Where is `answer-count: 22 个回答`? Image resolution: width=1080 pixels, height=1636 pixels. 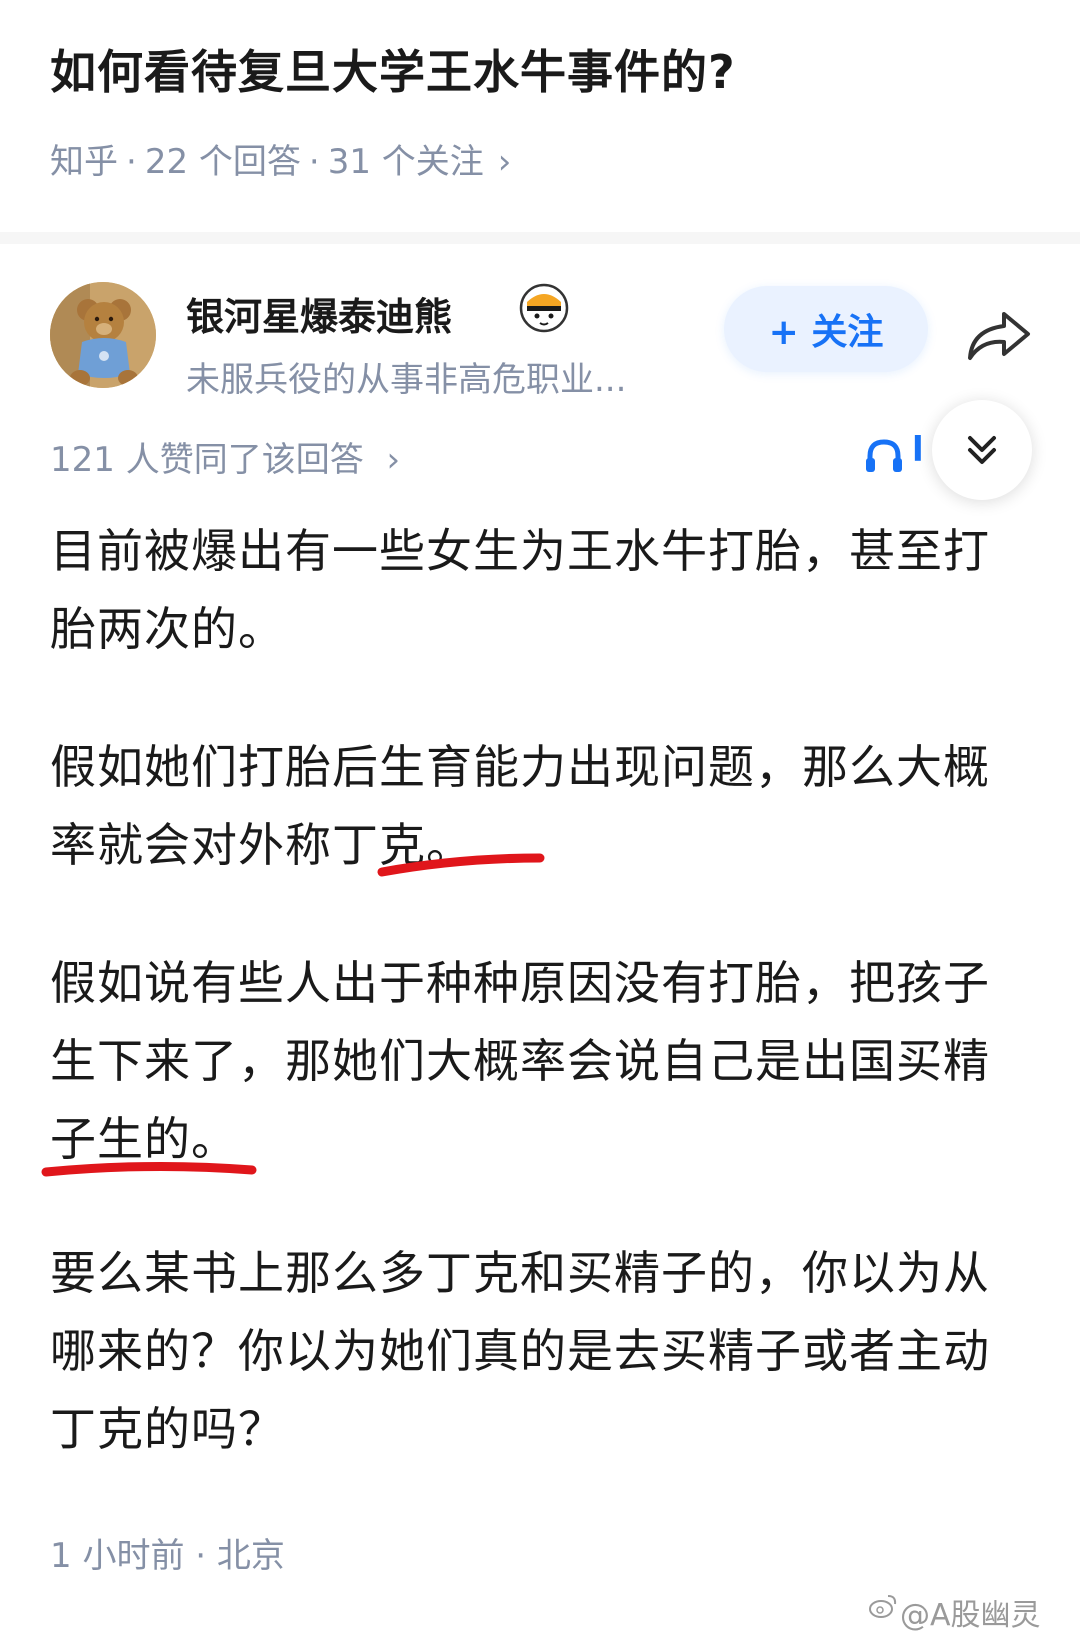 answer-count: 22 个回答 is located at coordinates (222, 162).